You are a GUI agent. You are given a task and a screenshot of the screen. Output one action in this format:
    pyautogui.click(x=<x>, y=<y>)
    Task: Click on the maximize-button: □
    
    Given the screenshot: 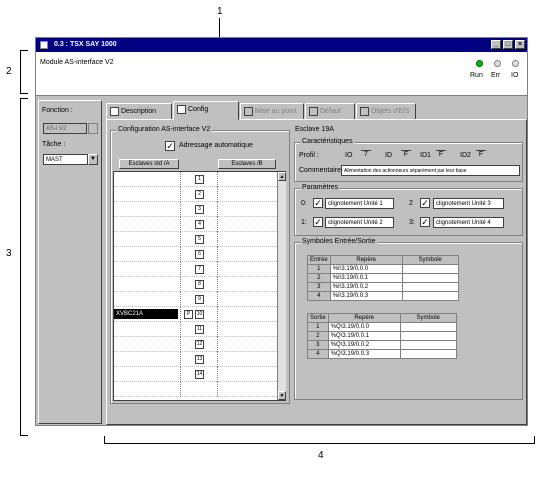 What is the action you would take?
    pyautogui.click(x=508, y=44)
    